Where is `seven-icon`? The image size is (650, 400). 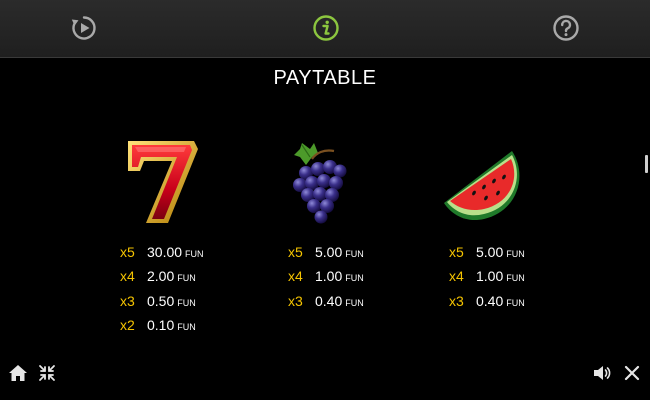
seven-icon is located at coordinates (160, 182).